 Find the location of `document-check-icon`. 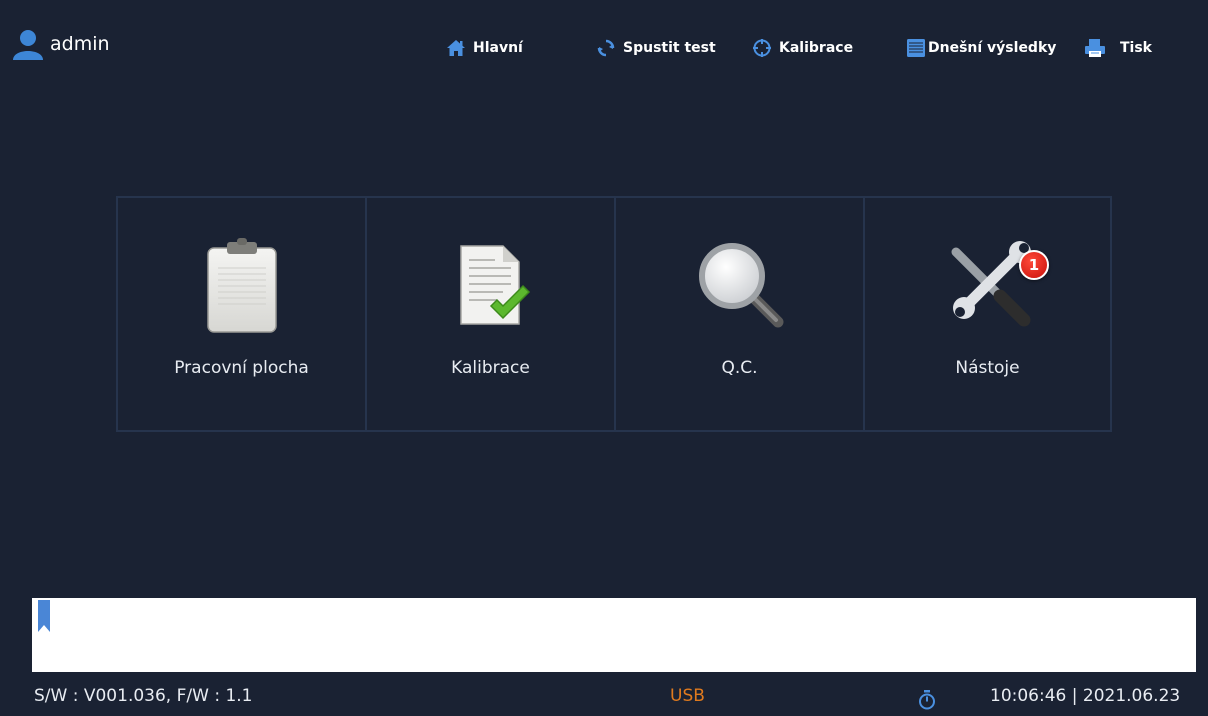

document-check-icon is located at coordinates (494, 285).